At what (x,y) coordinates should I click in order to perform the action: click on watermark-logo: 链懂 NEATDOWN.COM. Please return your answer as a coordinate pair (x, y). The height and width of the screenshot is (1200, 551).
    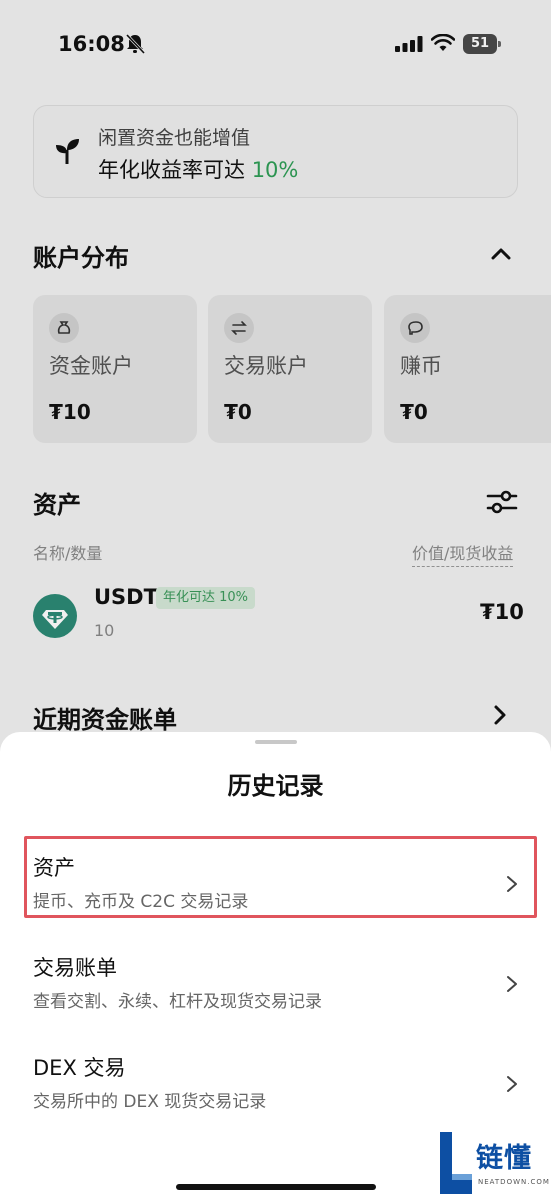
    Looking at the image, I should click on (493, 1163).